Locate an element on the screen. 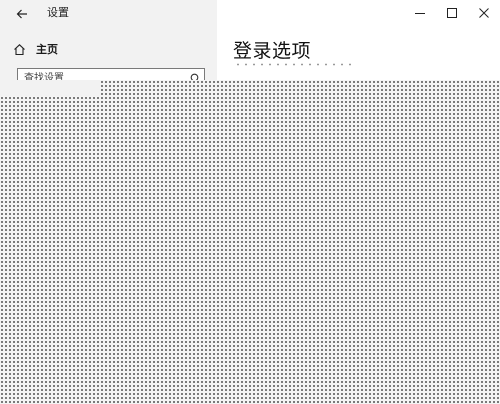  content-edge is located at coordinates (364, 76).